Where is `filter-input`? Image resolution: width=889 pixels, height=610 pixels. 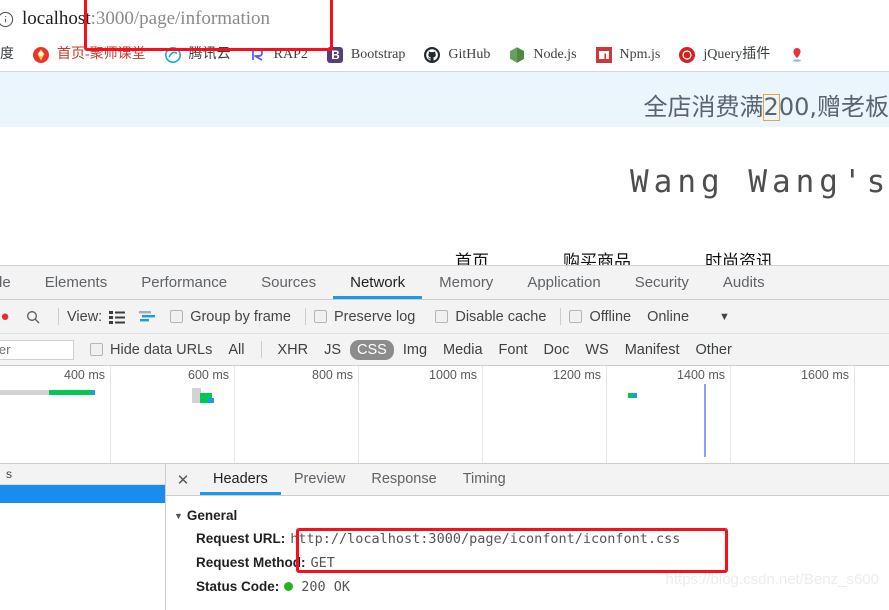 filter-input is located at coordinates (37, 349).